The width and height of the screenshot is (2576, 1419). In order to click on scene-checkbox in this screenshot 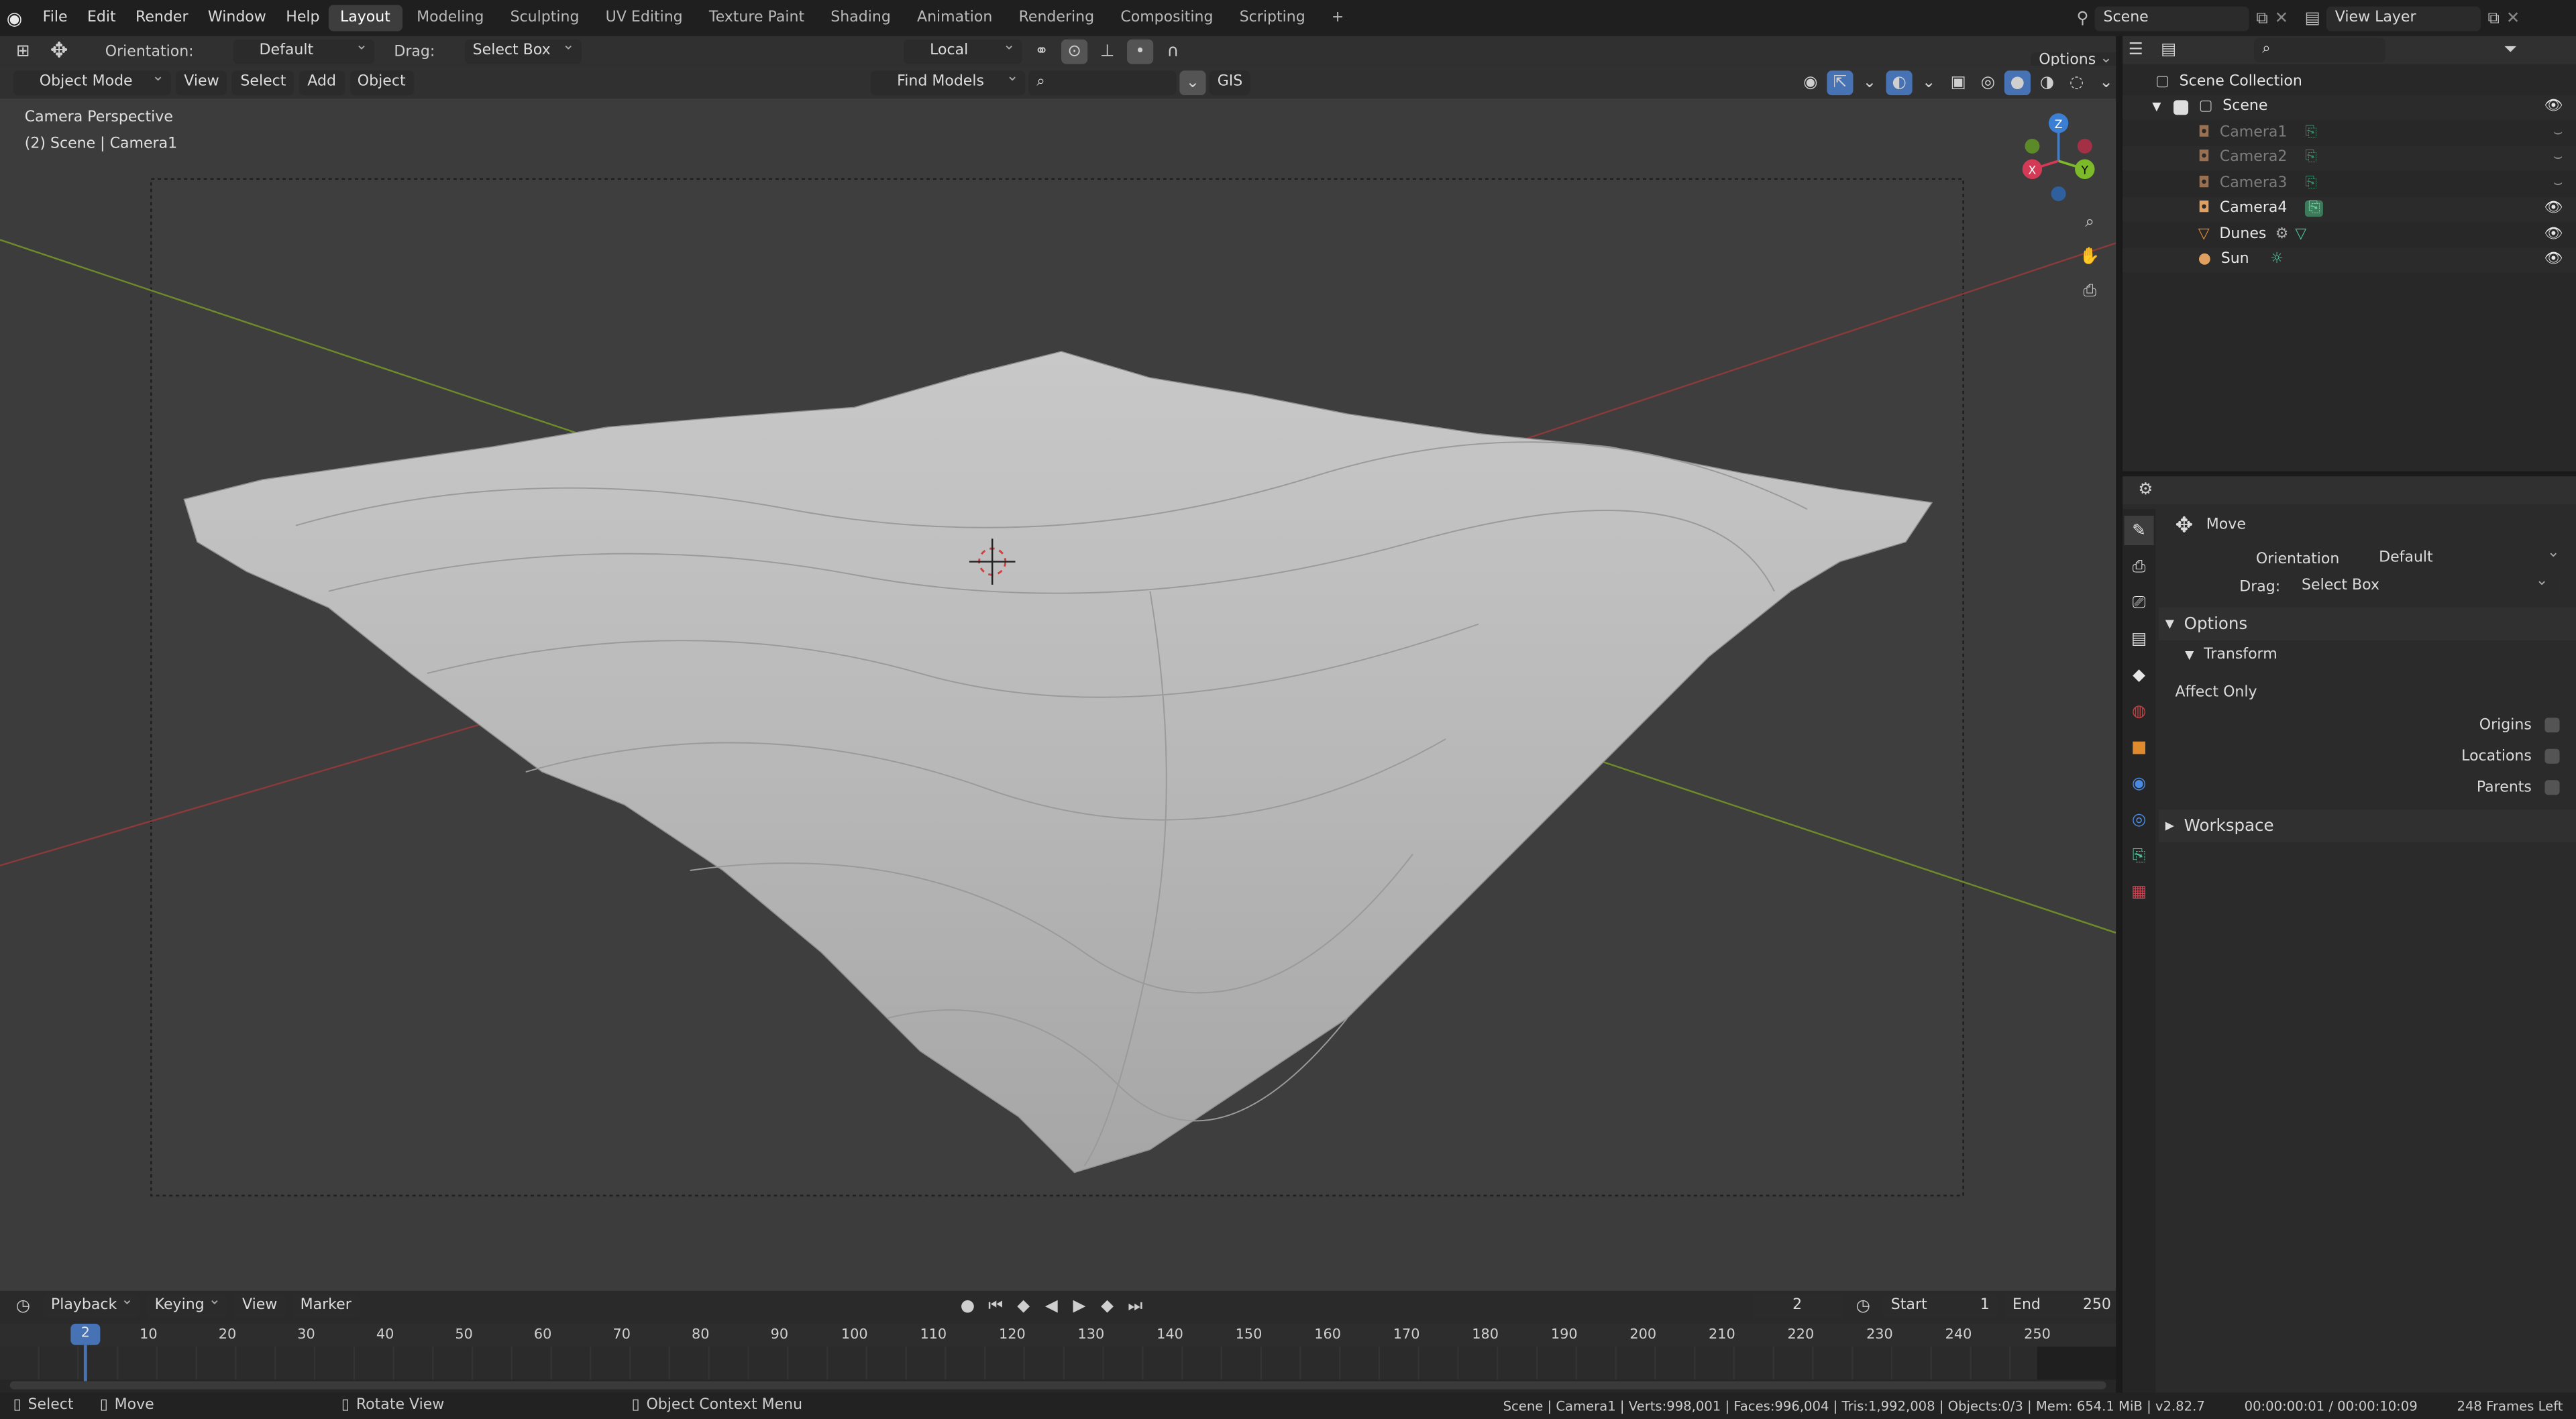, I will do `click(2182, 107)`.